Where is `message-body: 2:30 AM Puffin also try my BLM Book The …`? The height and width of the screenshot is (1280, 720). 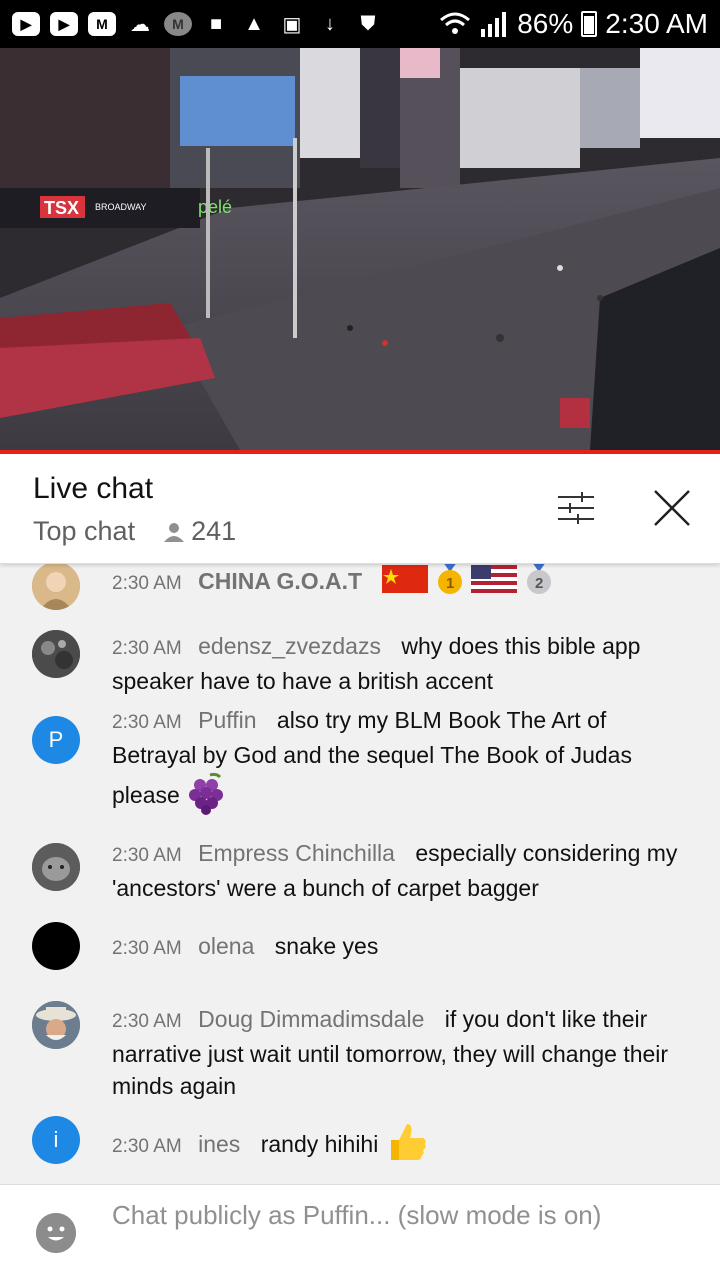 message-body: 2:30 AM Puffin also try my BLM Book The … is located at coordinates (397, 763).